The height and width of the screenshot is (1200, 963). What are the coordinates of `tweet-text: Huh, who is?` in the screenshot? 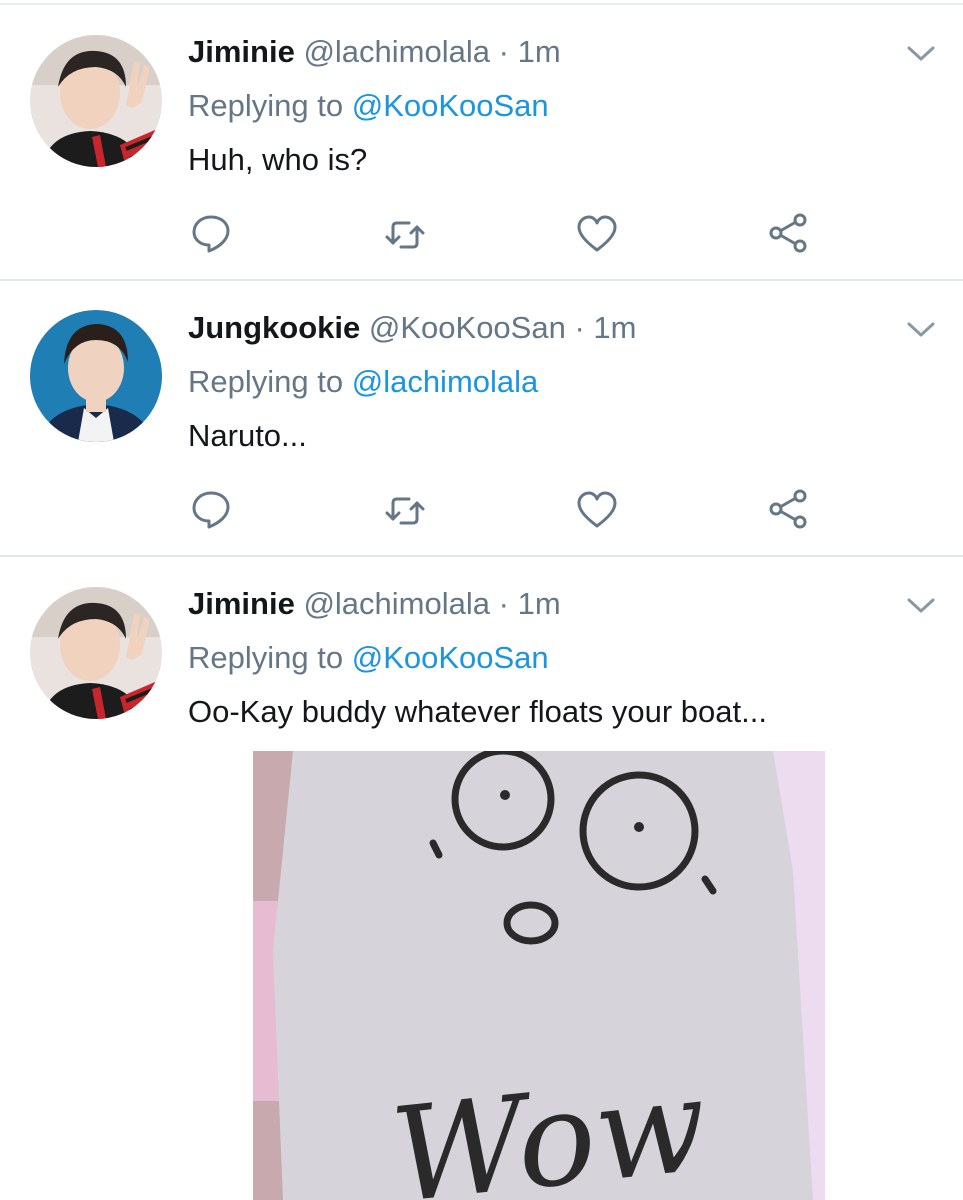 It's located at (278, 159).